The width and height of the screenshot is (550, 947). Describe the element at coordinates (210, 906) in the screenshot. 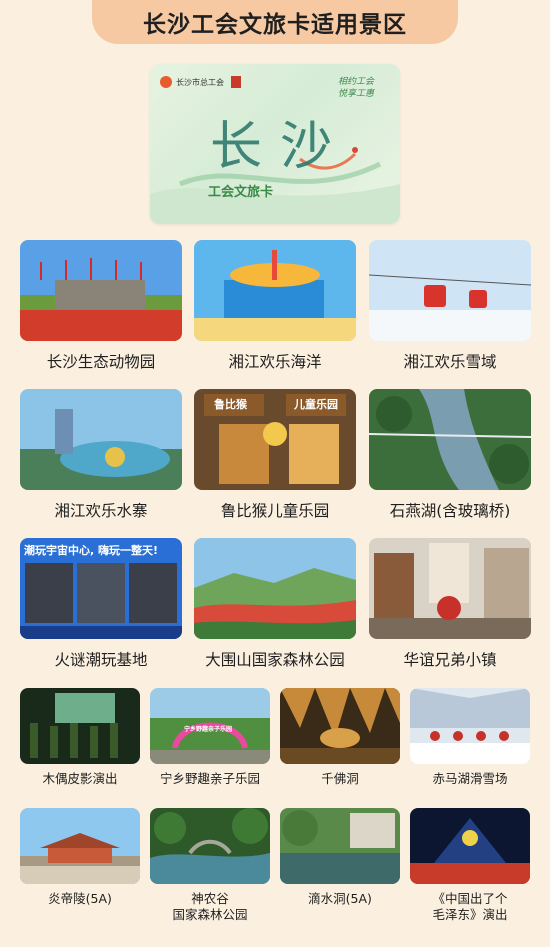

I see `spot-label: 神农谷 国家森林公园` at that location.